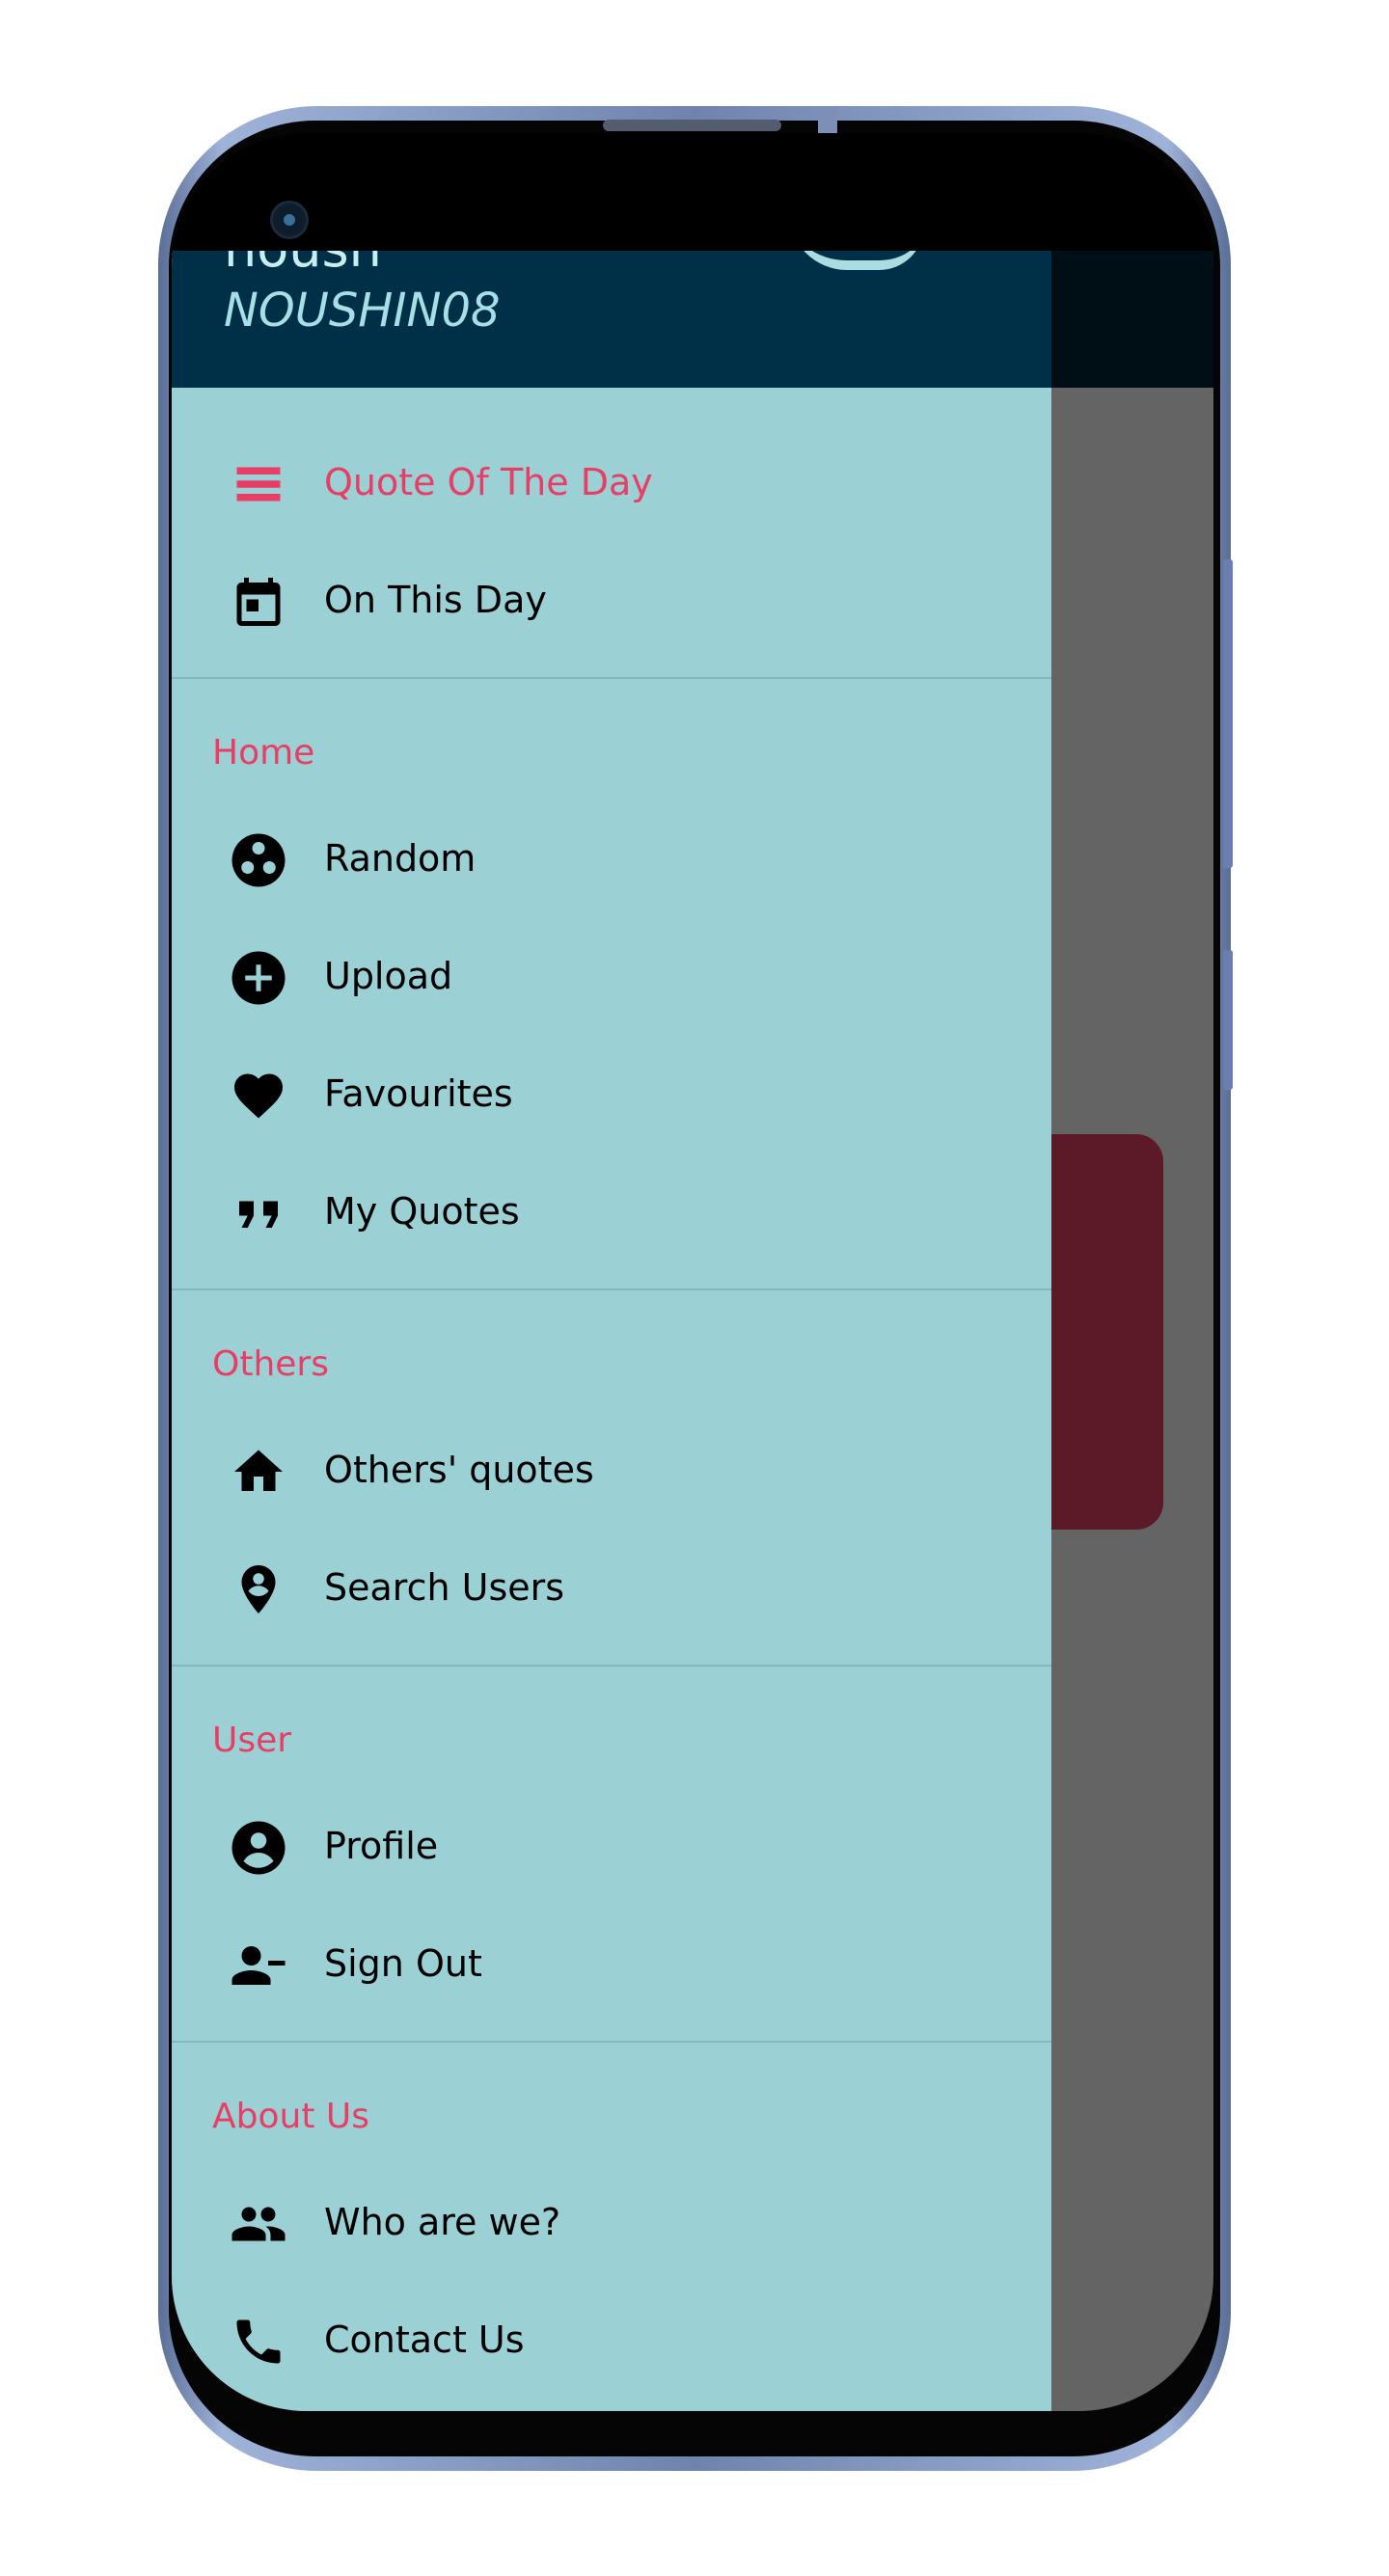  Describe the element at coordinates (289, 220) in the screenshot. I see `camera-icon` at that location.